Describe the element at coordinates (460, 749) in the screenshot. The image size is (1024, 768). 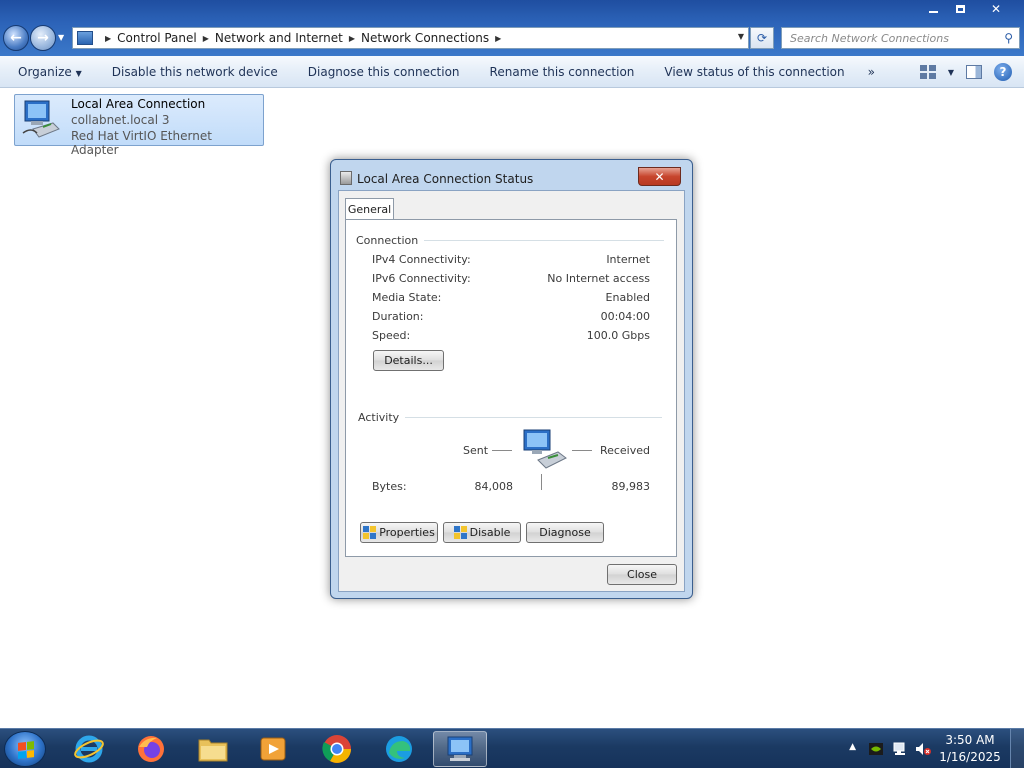
I see `taskbar-network-connections` at that location.